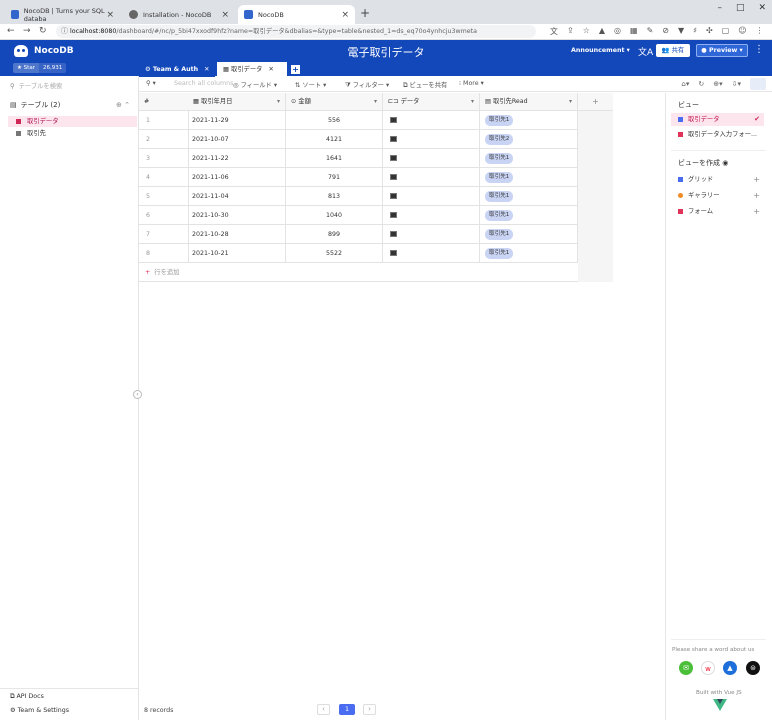 The height and width of the screenshot is (720, 772). I want to click on browser-tab-installation: Installation - NocoDB ×, so click(179, 14).